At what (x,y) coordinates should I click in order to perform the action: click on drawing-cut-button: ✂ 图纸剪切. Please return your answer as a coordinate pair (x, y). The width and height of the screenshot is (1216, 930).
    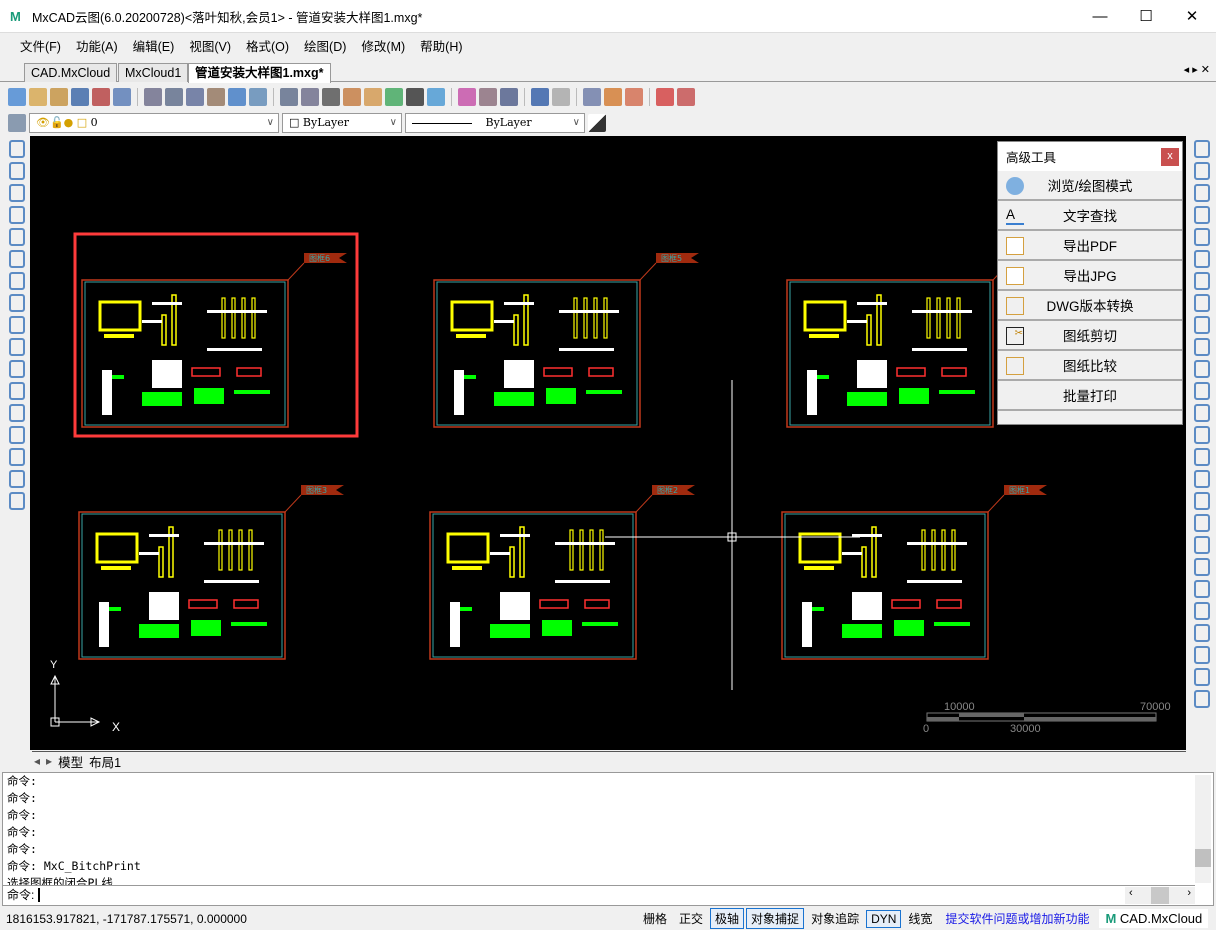
    Looking at the image, I should click on (1090, 336).